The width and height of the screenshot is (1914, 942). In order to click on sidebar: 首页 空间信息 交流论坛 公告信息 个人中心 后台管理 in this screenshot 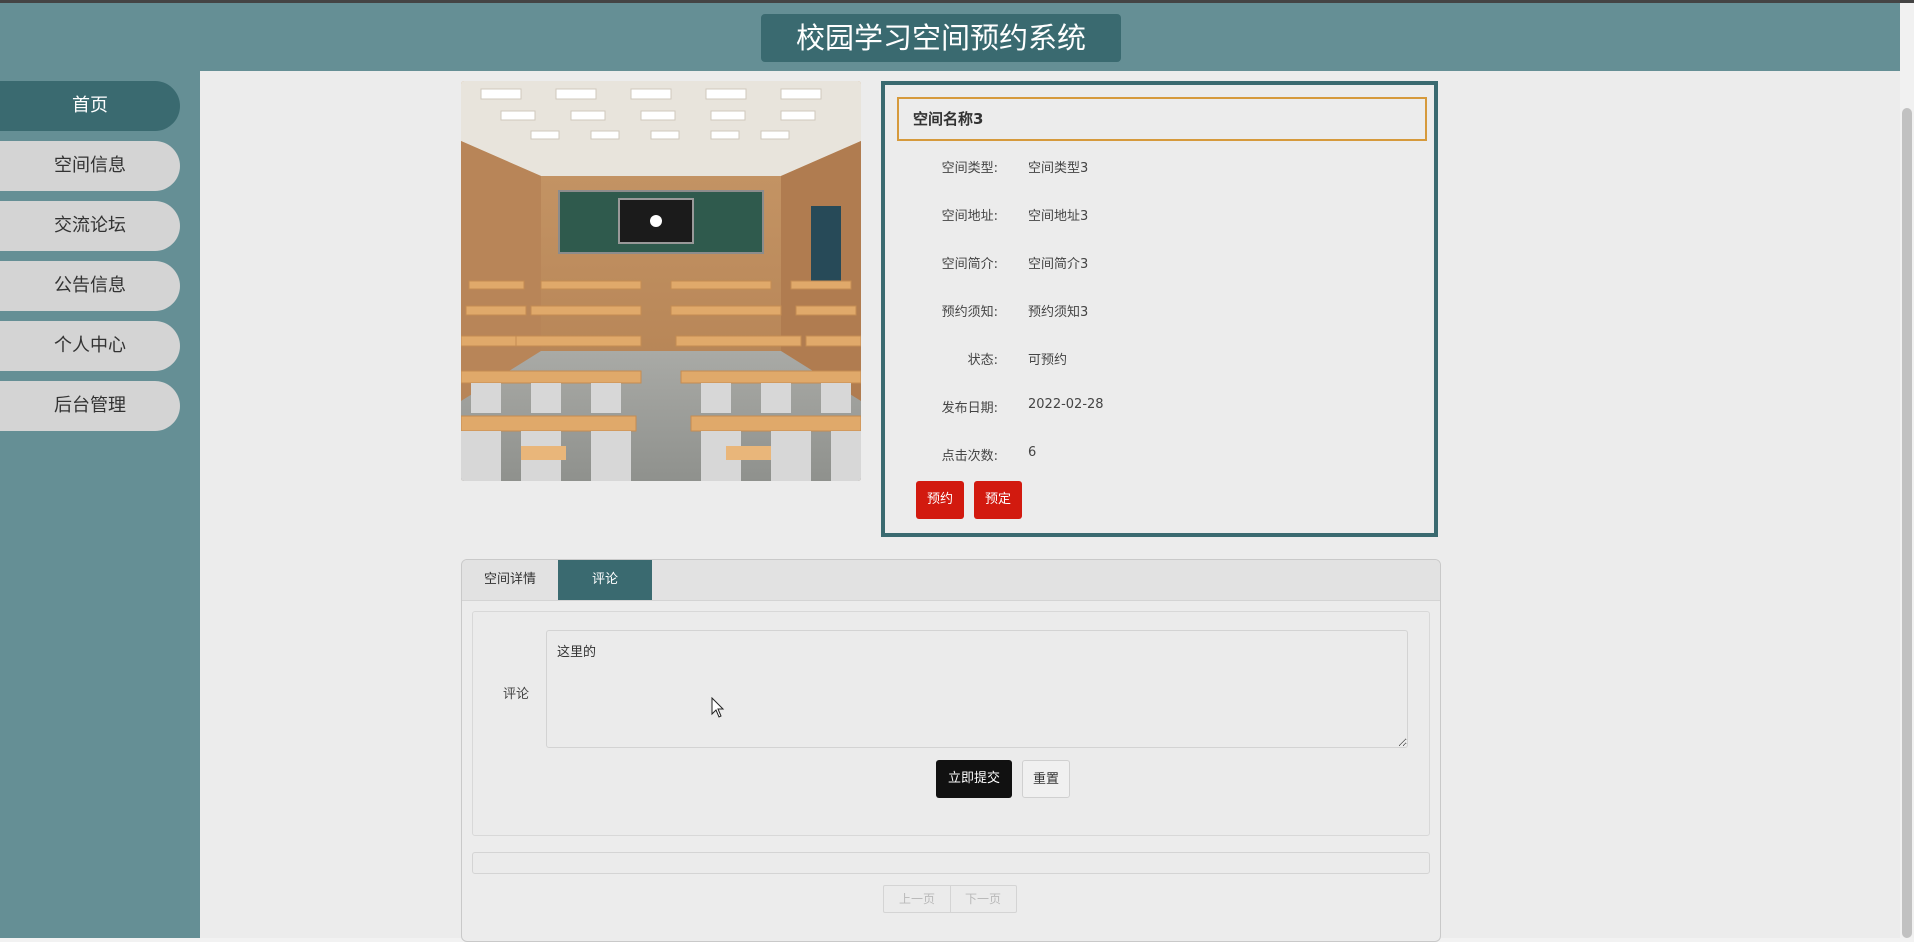, I will do `click(100, 504)`.